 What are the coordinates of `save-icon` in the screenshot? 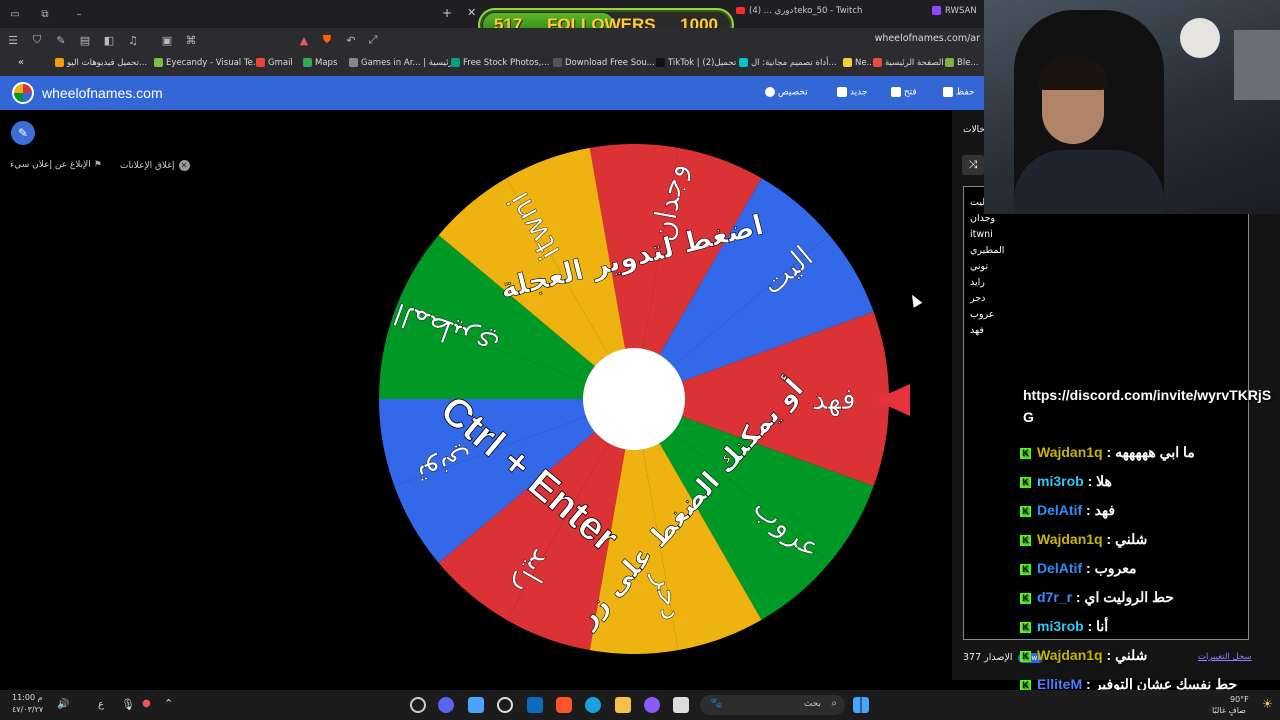 It's located at (948, 92).